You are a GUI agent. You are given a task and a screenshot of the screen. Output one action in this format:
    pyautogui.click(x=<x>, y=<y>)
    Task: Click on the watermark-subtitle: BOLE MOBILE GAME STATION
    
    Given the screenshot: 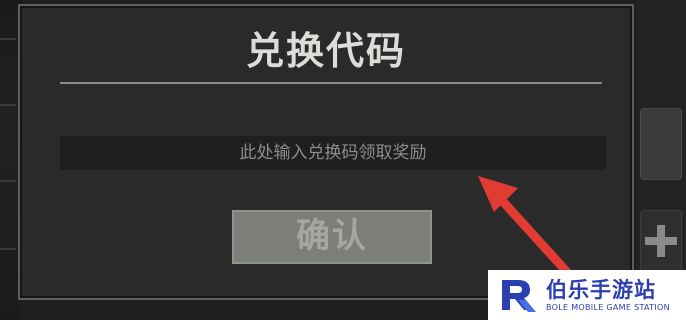 What is the action you would take?
    pyautogui.click(x=608, y=307)
    